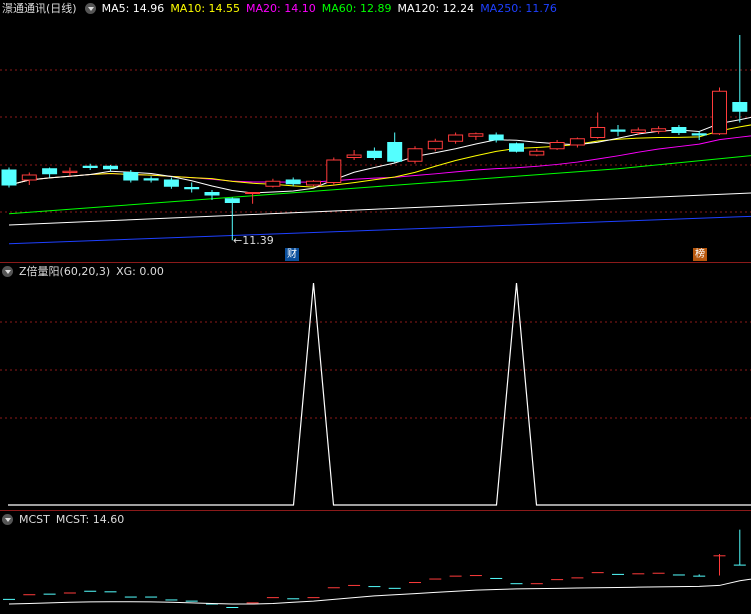 The height and width of the screenshot is (614, 751). Describe the element at coordinates (700, 254) in the screenshot. I see `dragon-tiger-list-badge: 榜` at that location.